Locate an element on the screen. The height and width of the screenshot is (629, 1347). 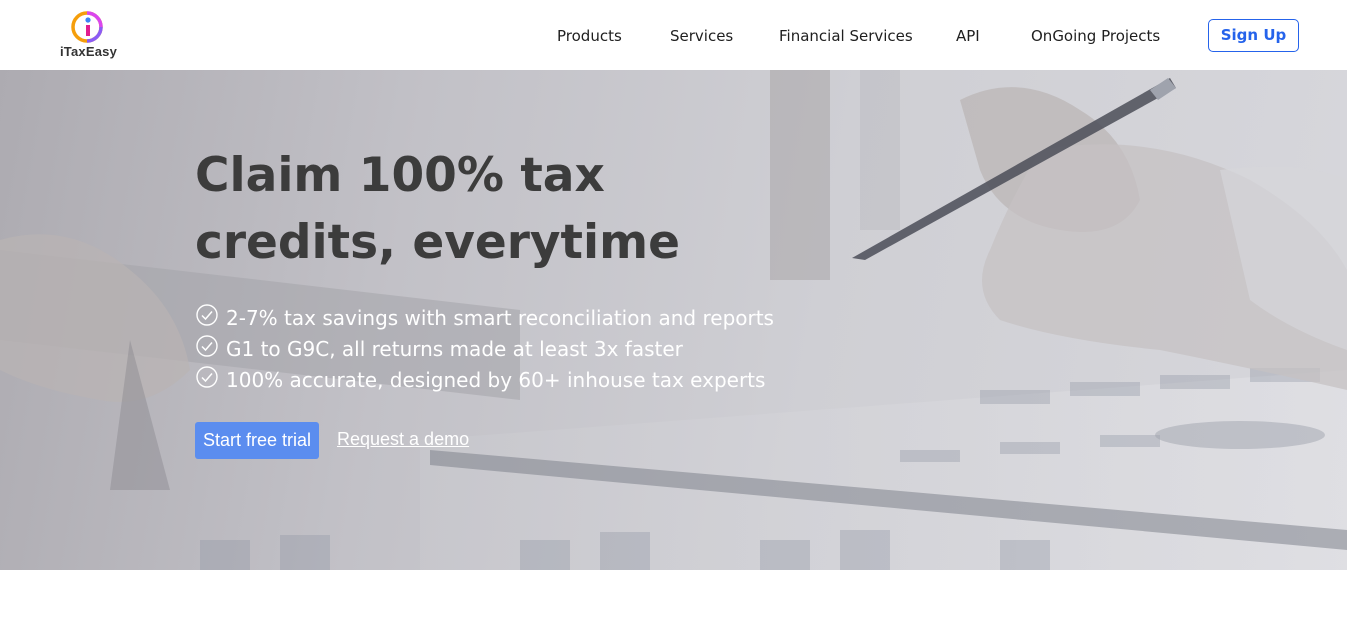
signup-button: Sign Up is located at coordinates (1253, 35).